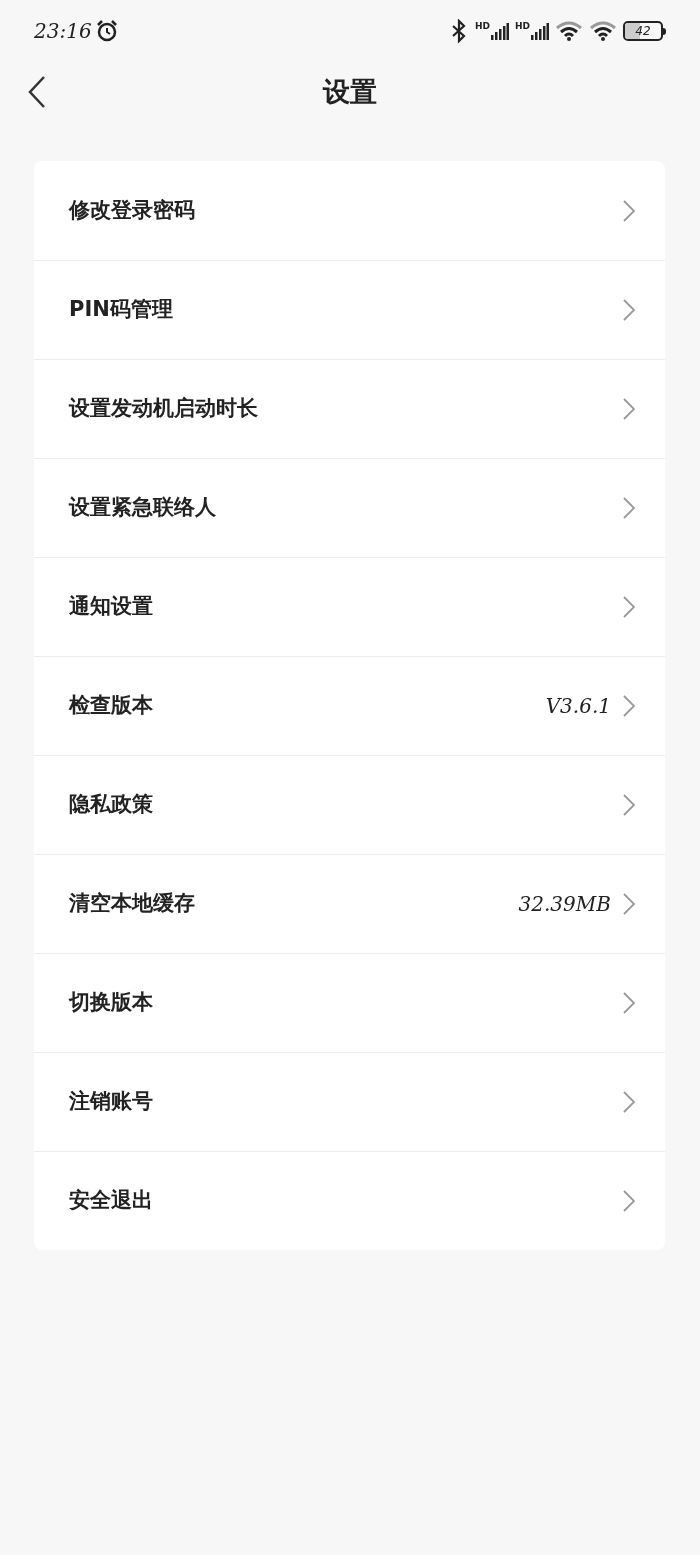 The image size is (700, 1555). Describe the element at coordinates (111, 607) in the screenshot. I see `row-label: 通知设置` at that location.